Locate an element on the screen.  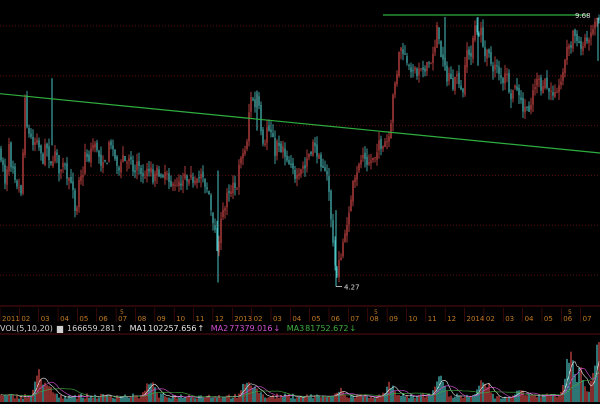
time-label: 07 is located at coordinates (354, 319).